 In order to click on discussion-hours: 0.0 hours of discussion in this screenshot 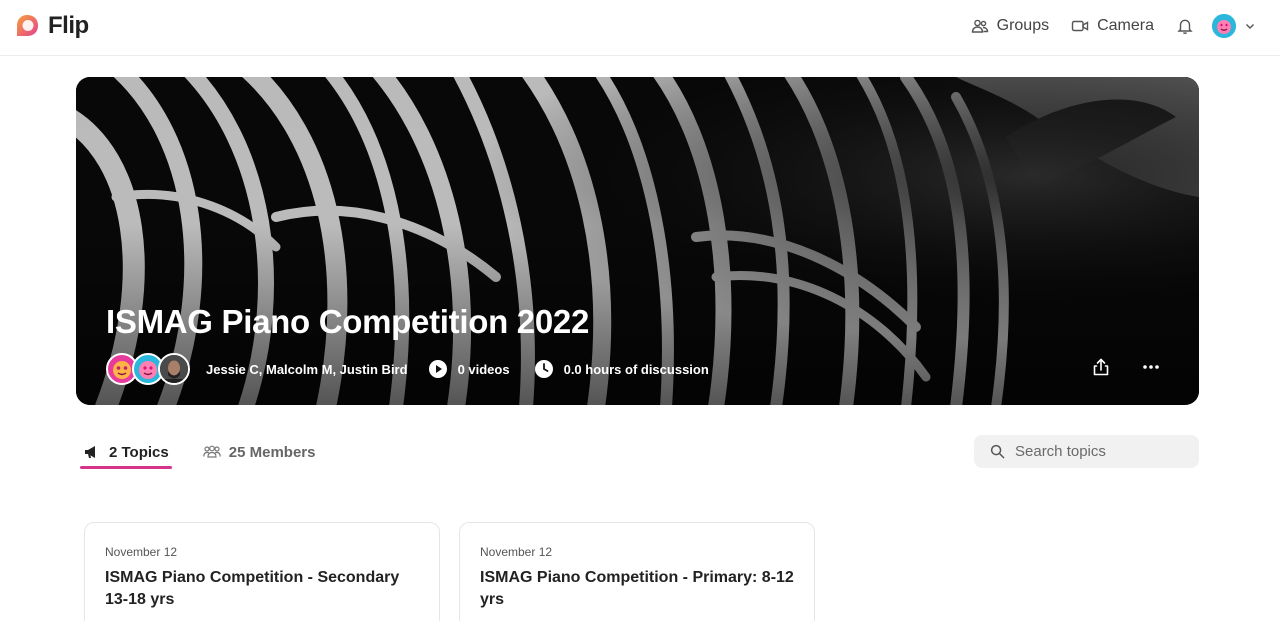, I will do `click(621, 369)`.